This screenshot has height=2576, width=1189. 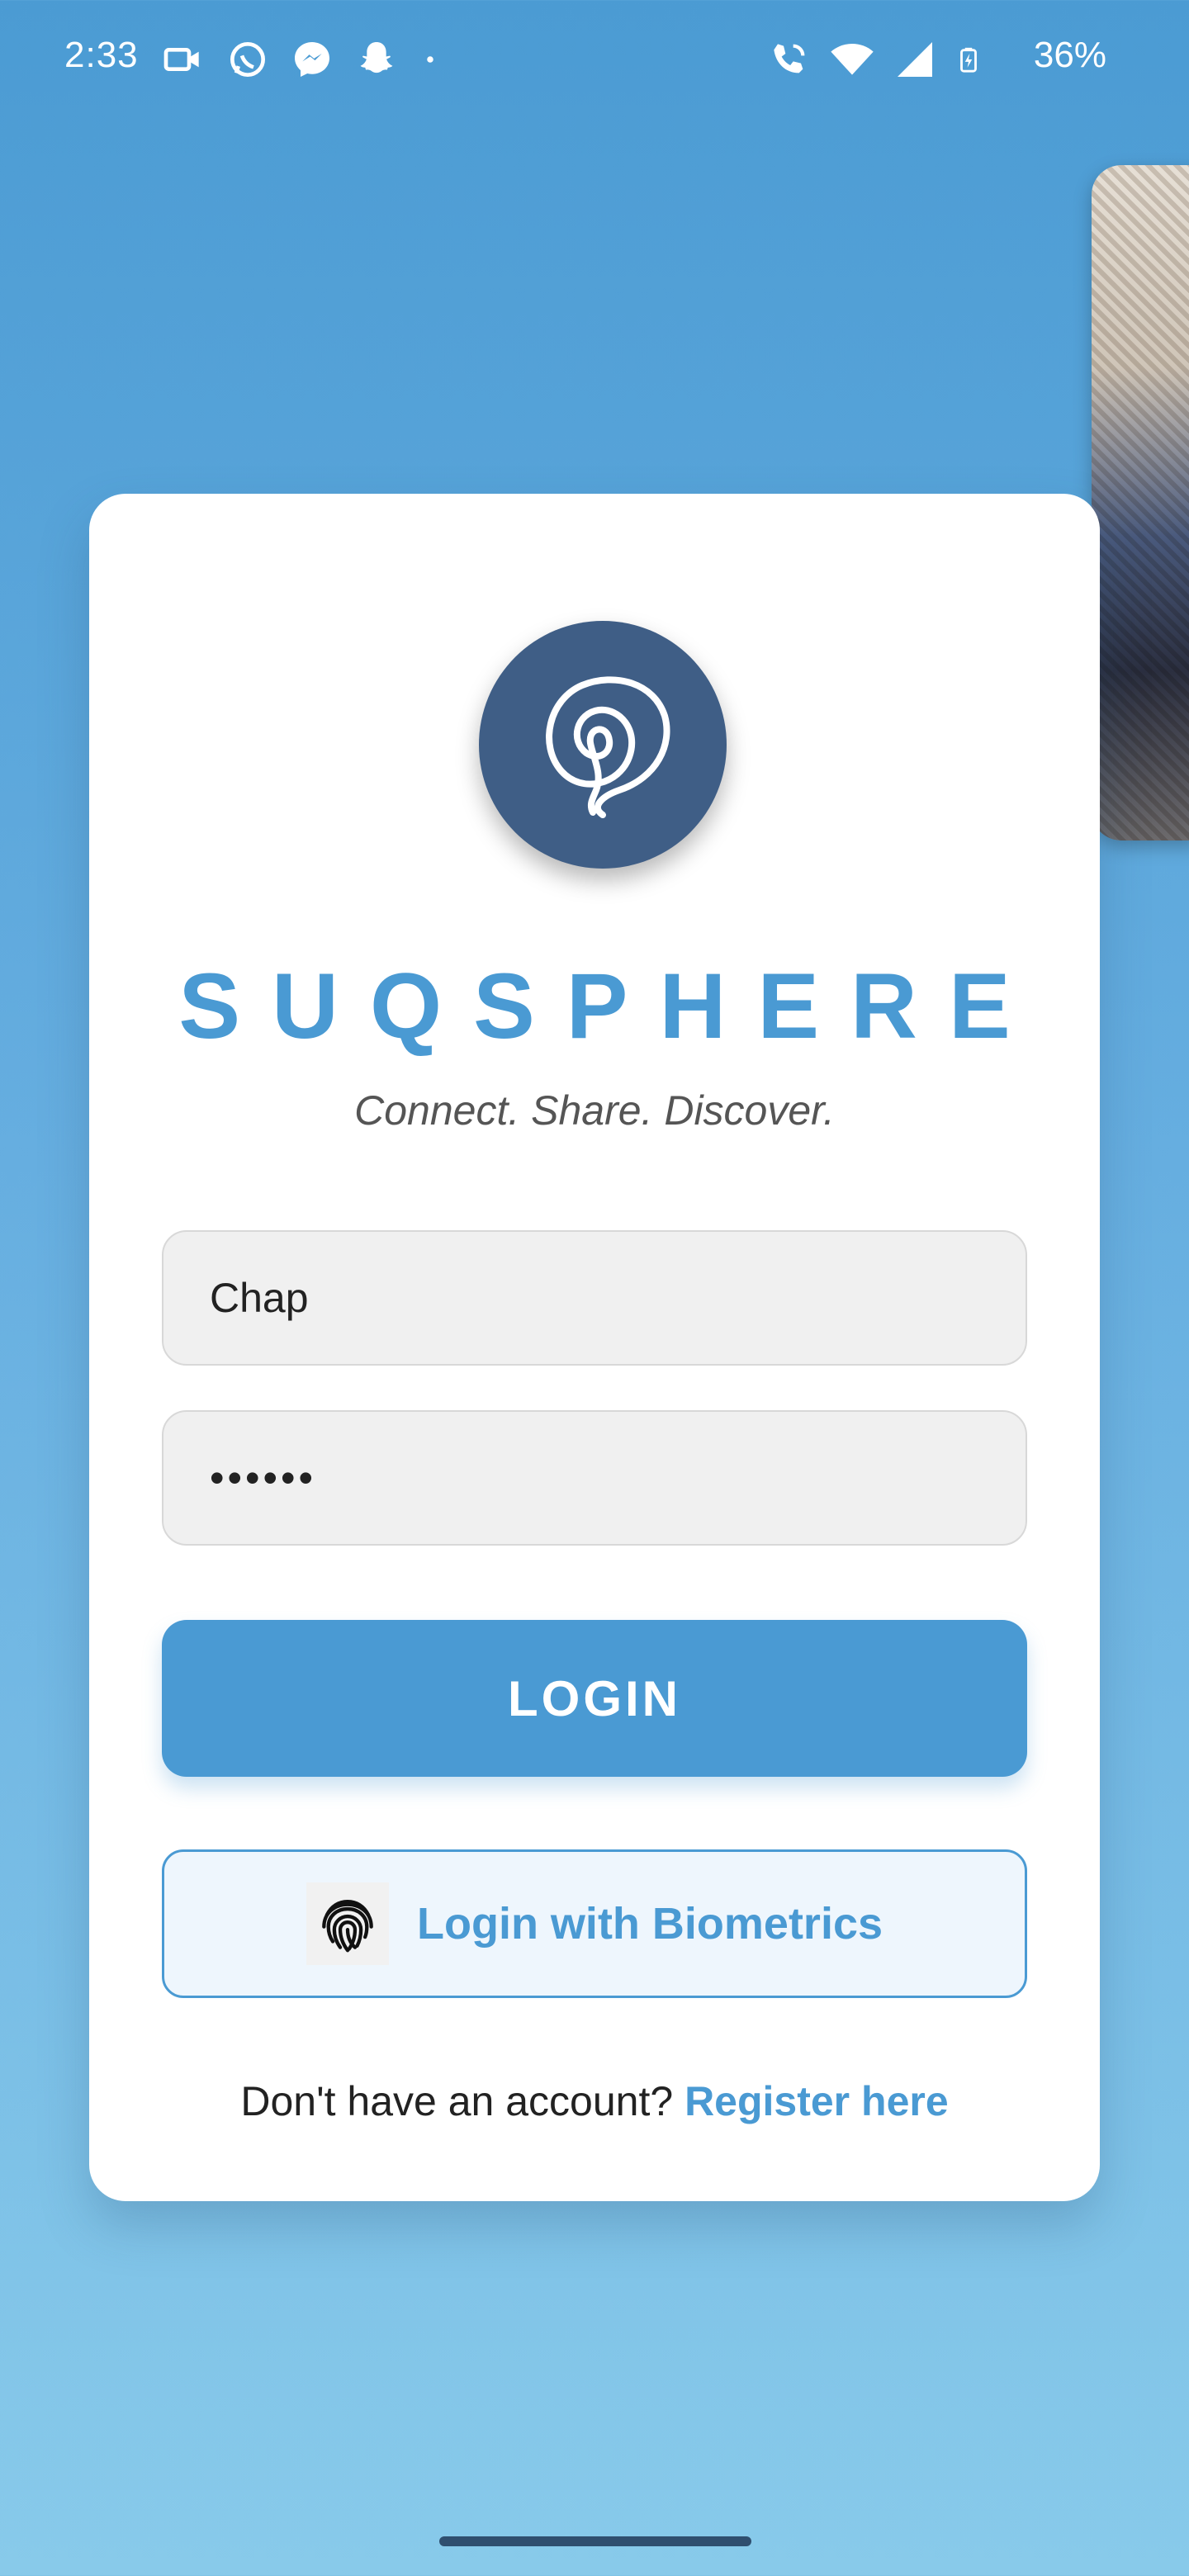 What do you see at coordinates (915, 59) in the screenshot?
I see `signal-icon` at bounding box center [915, 59].